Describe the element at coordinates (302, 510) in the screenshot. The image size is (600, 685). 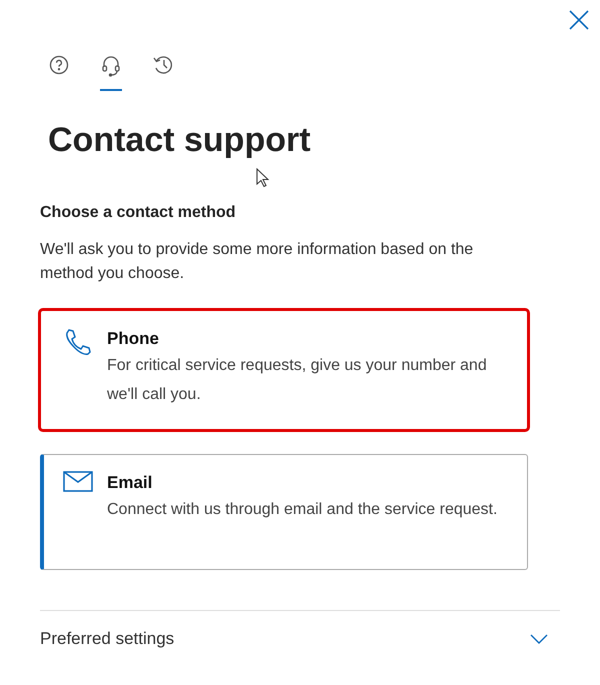
I see `method-description: Connect with us through email and the service request.` at that location.